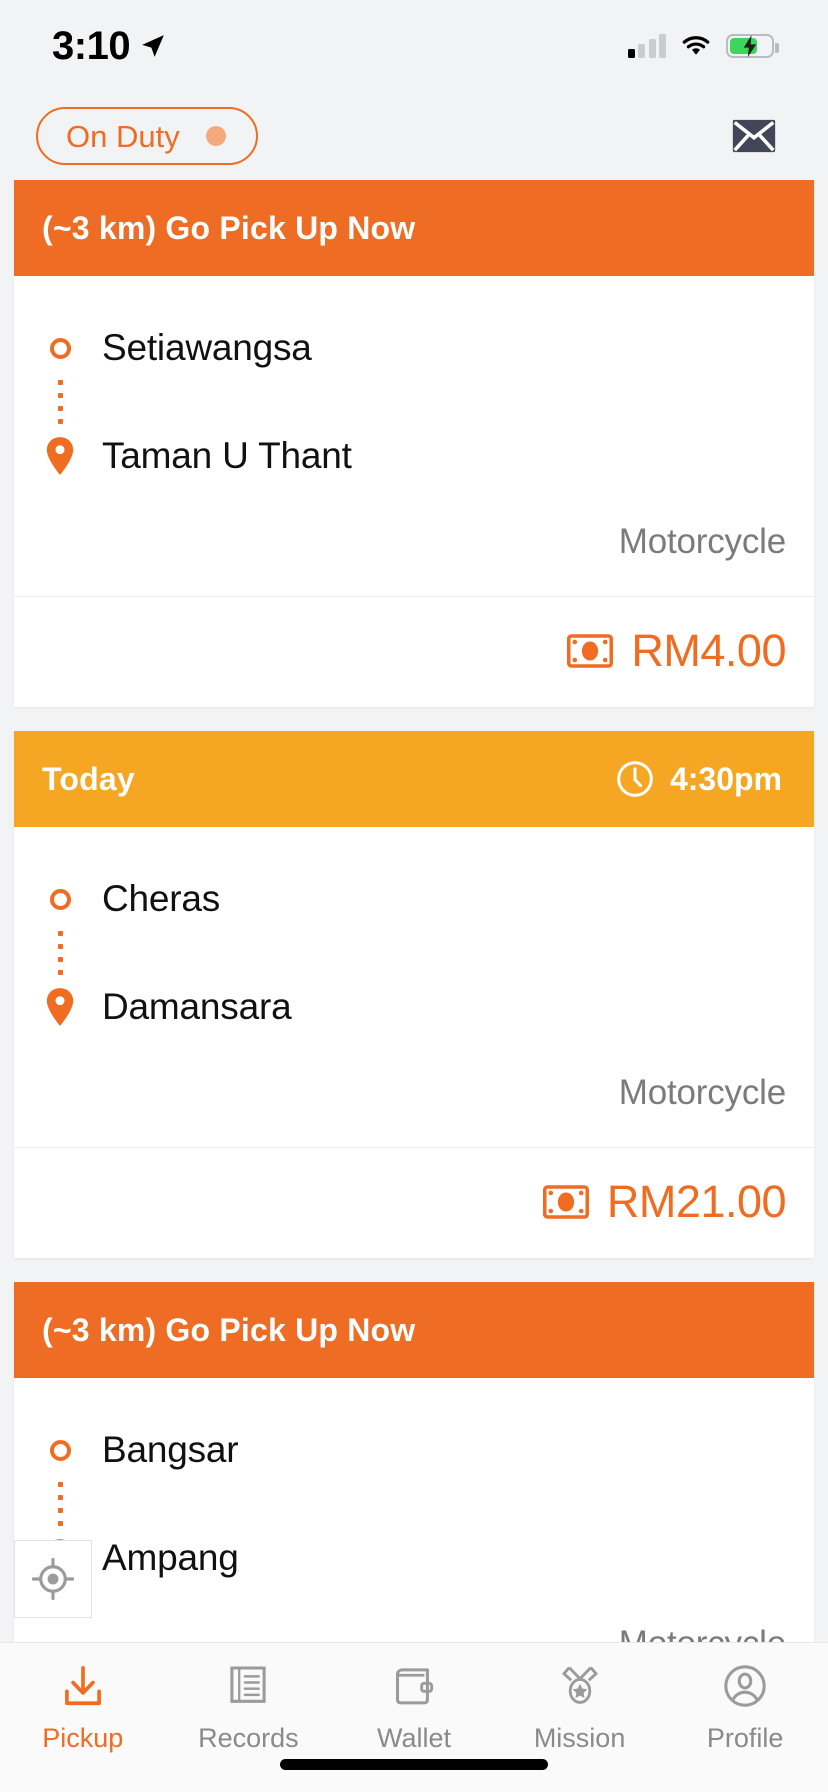  I want to click on dropoff-leg: Damansara, so click(414, 1007).